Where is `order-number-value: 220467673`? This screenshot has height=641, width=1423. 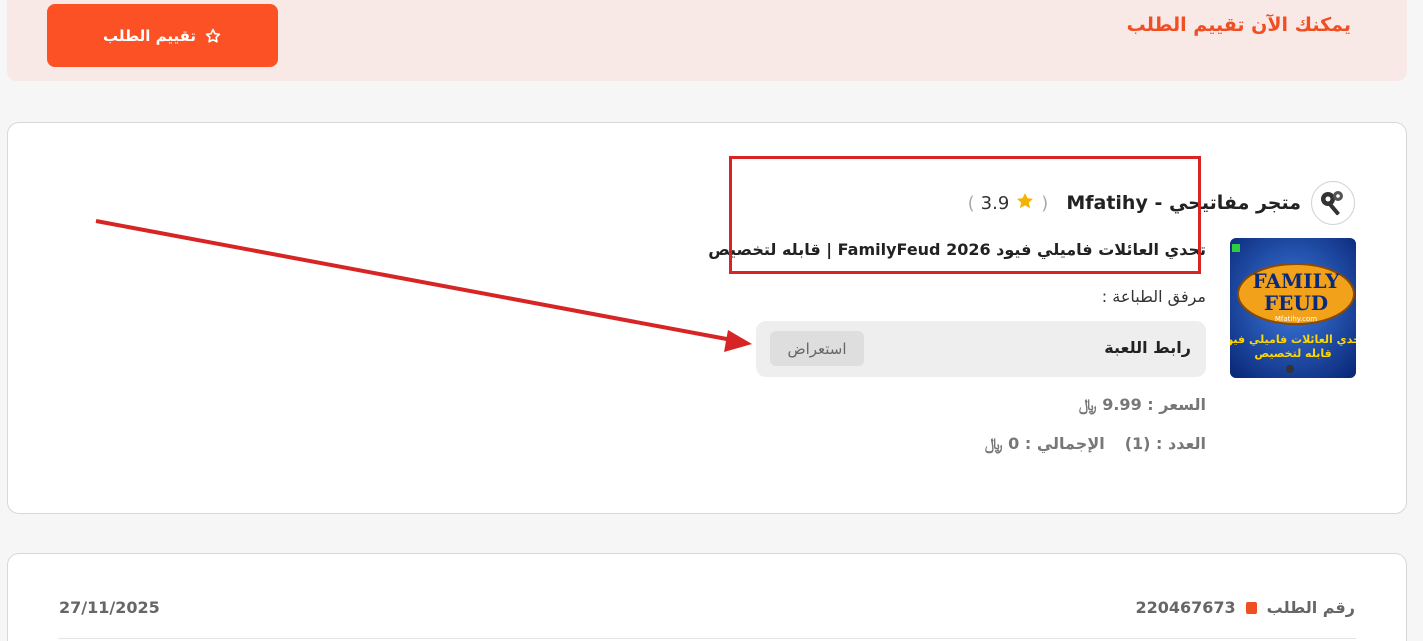
order-number-value: 220467673 is located at coordinates (1185, 607).